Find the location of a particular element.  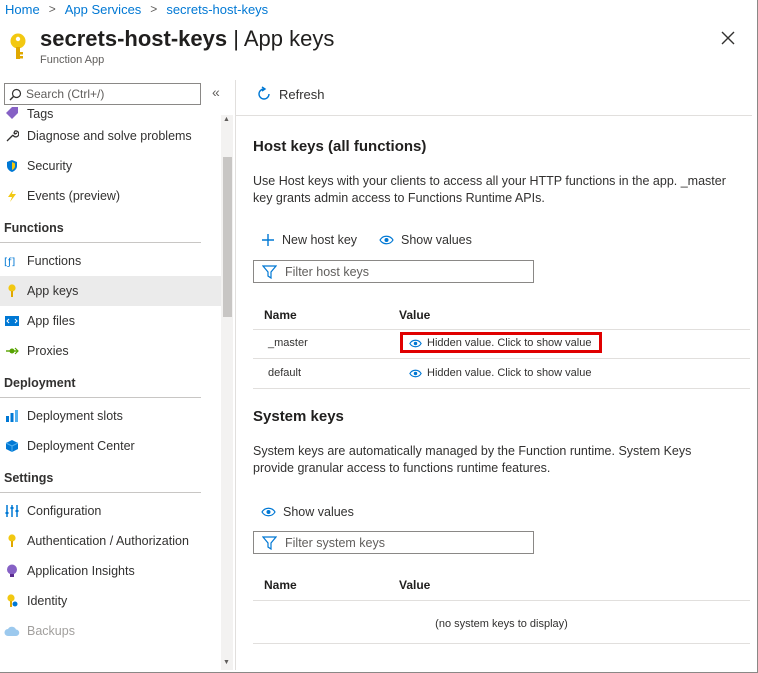

refresh-button: Refresh is located at coordinates (290, 94).